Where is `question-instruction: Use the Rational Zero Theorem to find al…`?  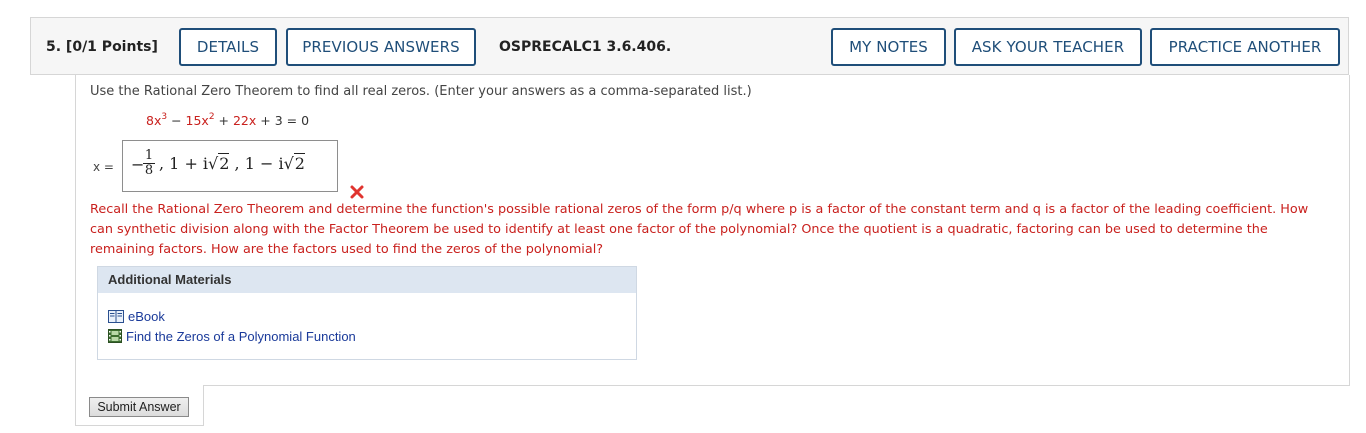 question-instruction: Use the Rational Zero Theorem to find al… is located at coordinates (421, 91).